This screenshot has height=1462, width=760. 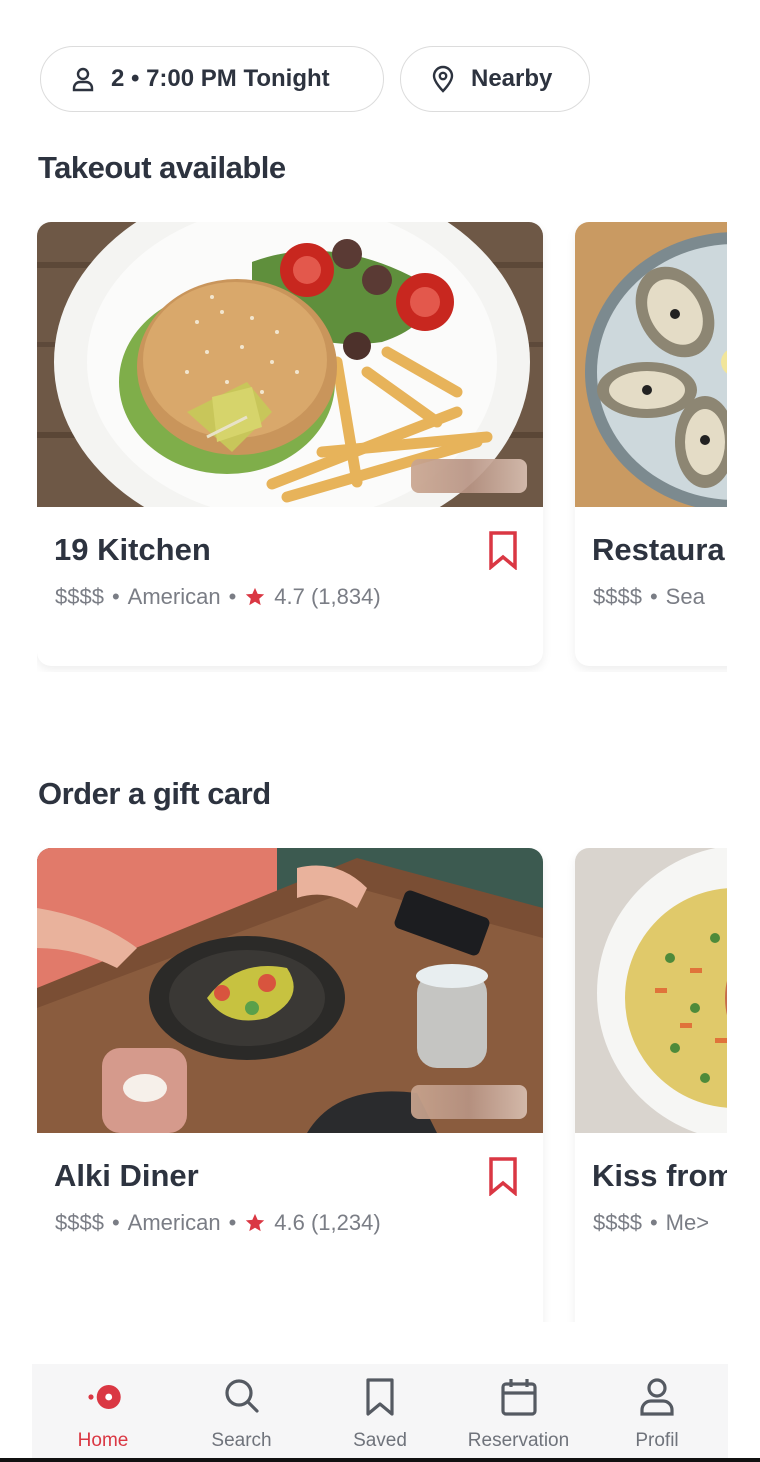 I want to click on nav-label-reservation: Reservation, so click(x=518, y=1440).